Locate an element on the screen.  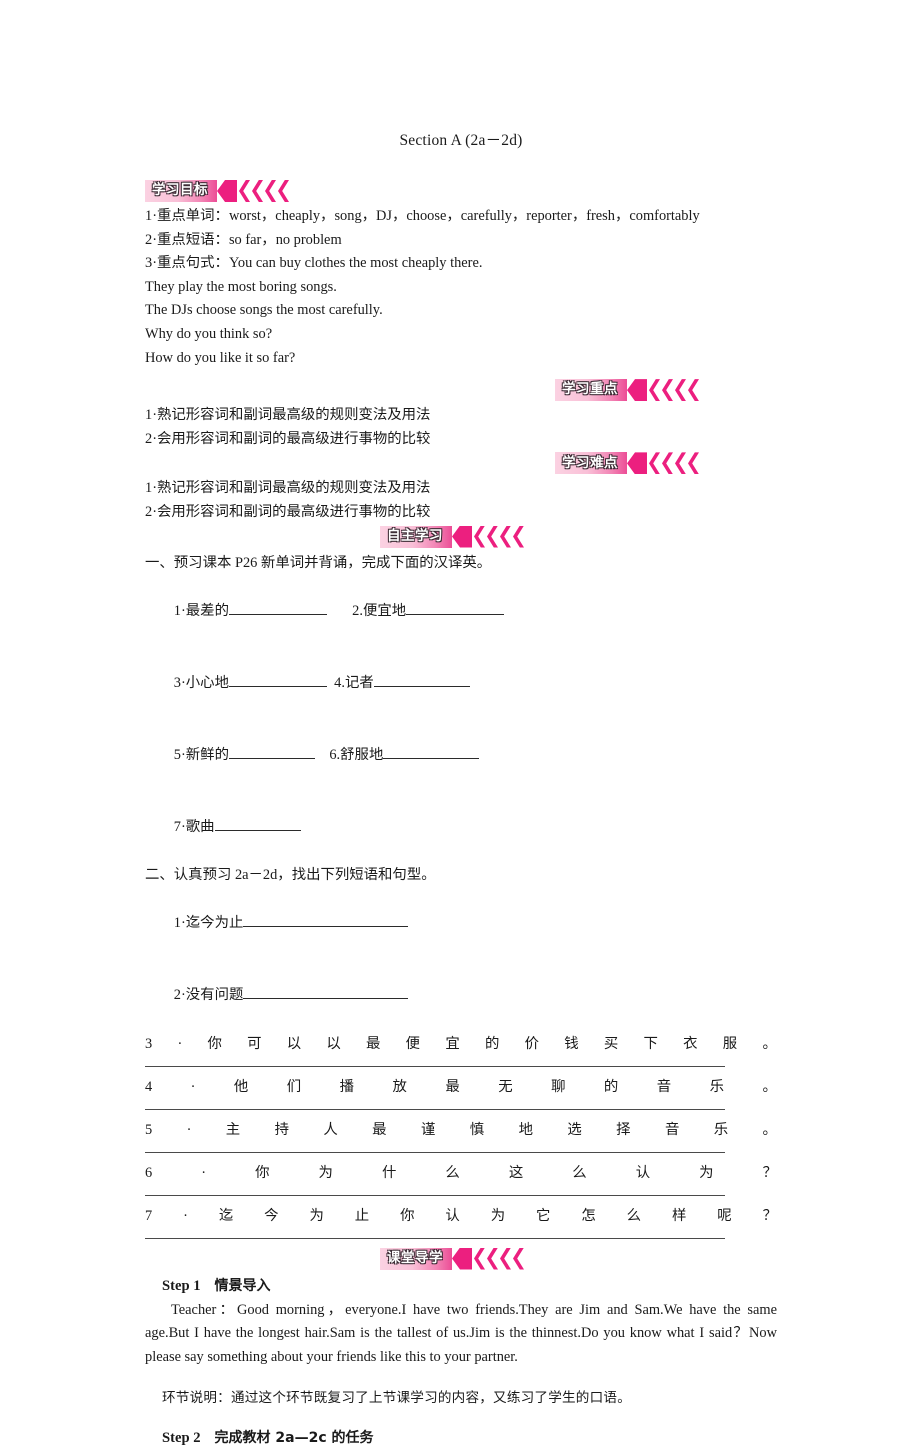
vocab-num: 4. is located at coordinates (339, 682).